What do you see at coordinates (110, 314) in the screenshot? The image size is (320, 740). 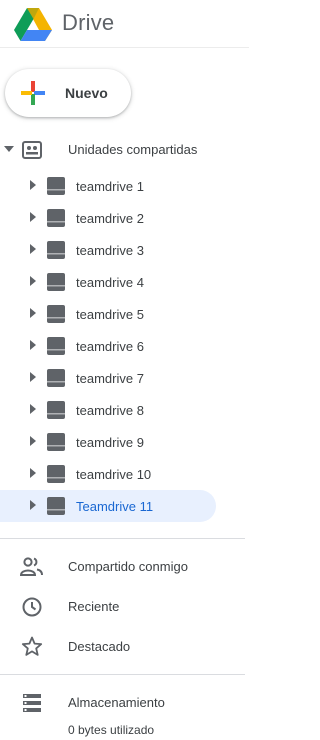 I see `shared-drive-label: teamdrive 5` at bounding box center [110, 314].